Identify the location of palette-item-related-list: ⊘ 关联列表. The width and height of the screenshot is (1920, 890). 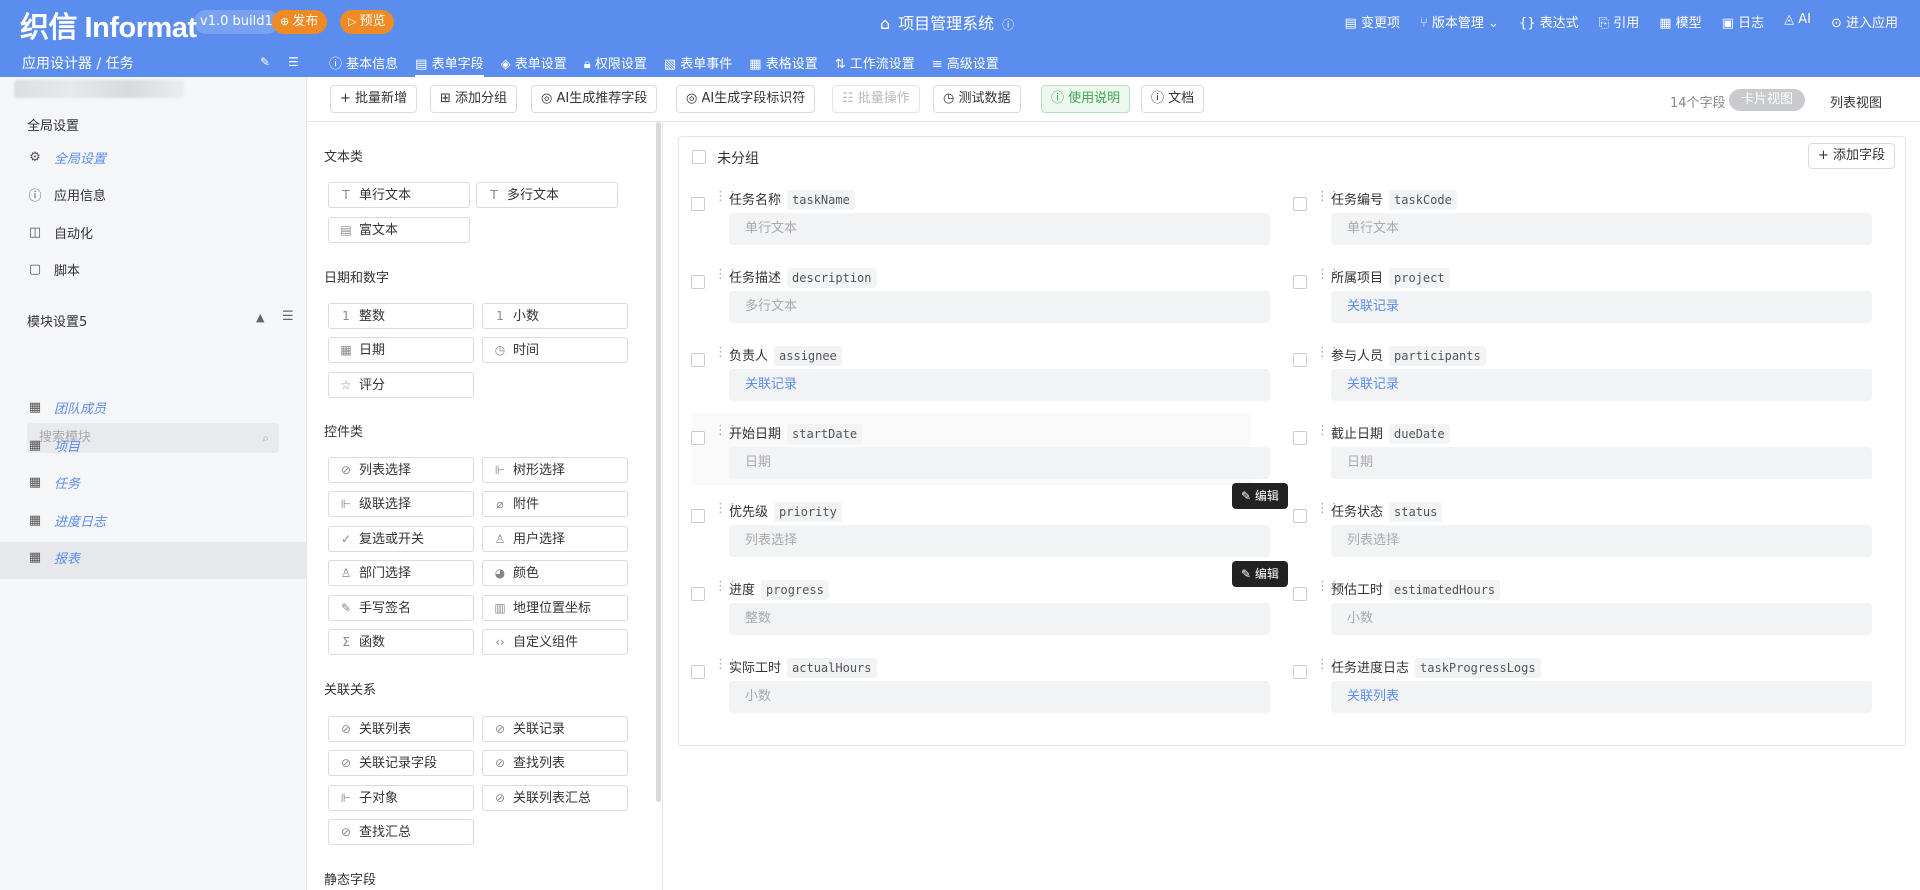
(401, 729).